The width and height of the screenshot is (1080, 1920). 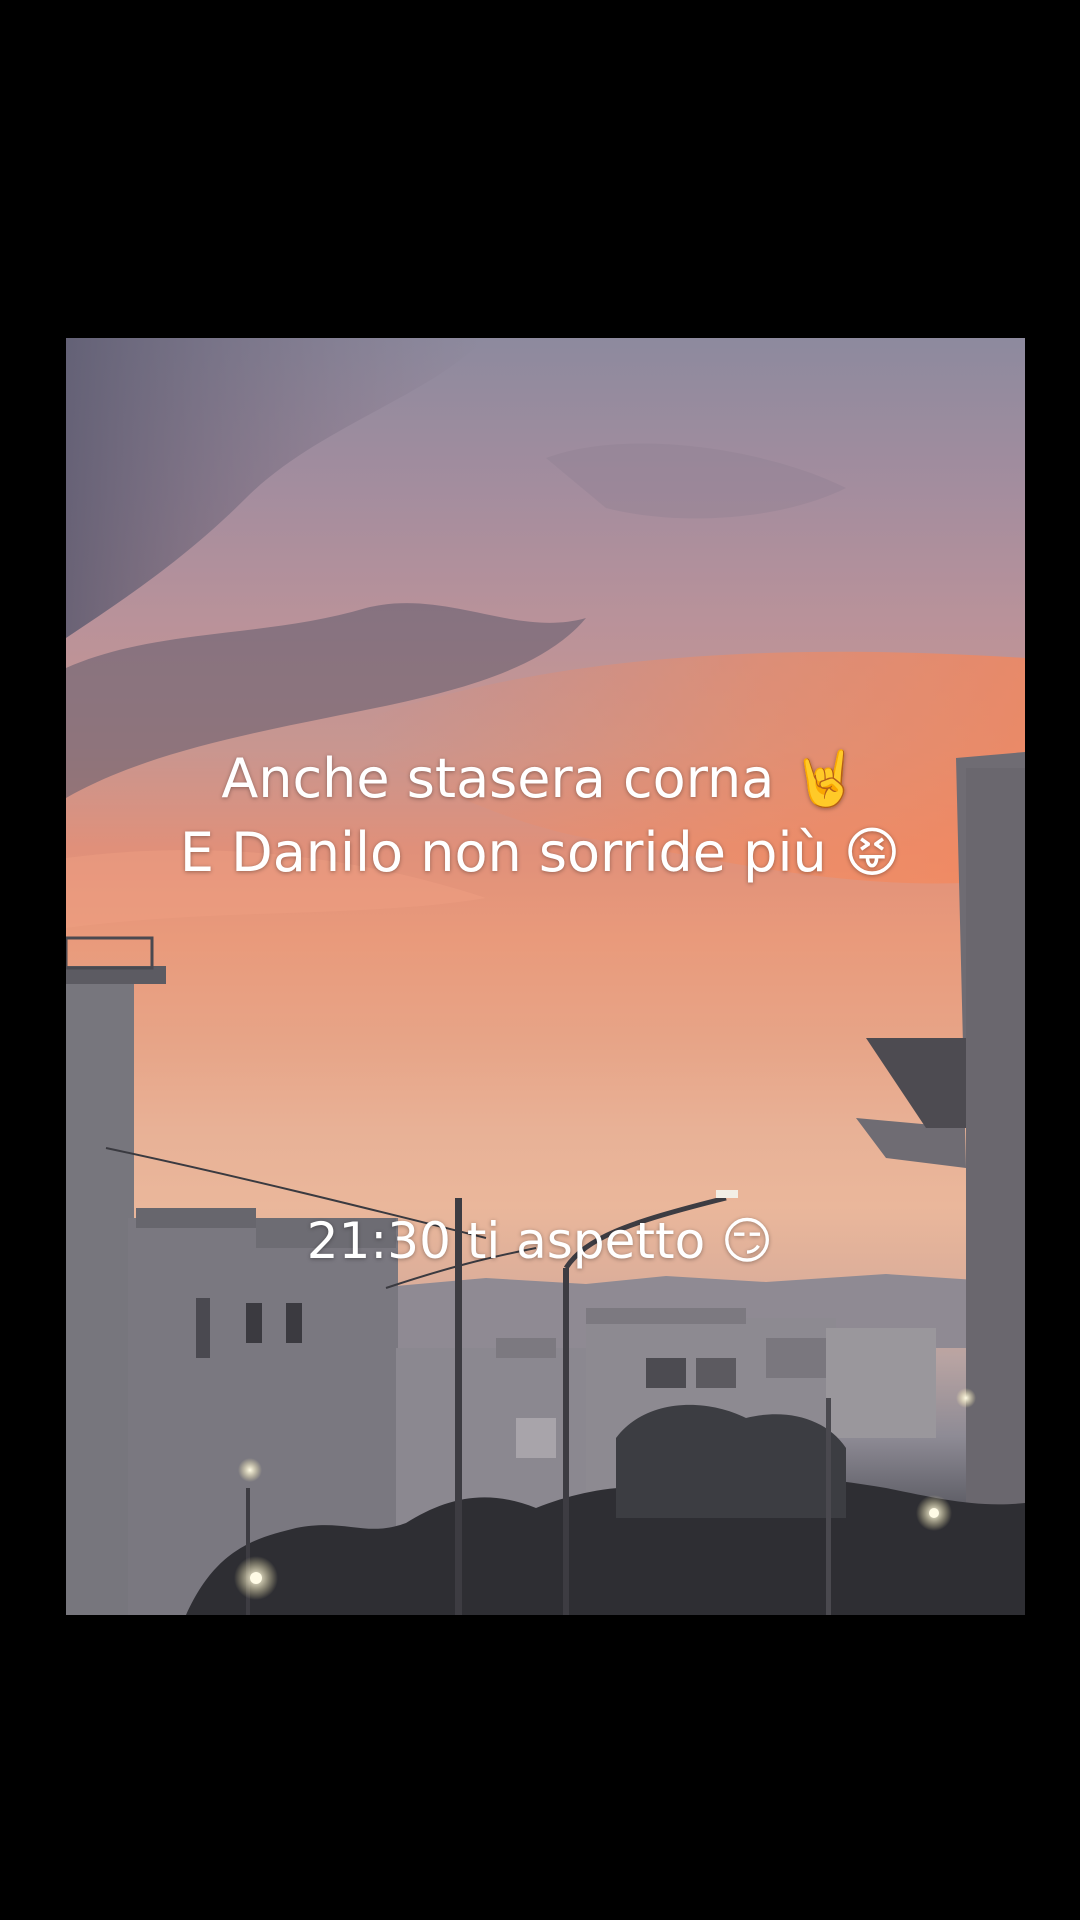 I want to click on caption-line-2: E Danilo non sorride più 😝, so click(x=540, y=852).